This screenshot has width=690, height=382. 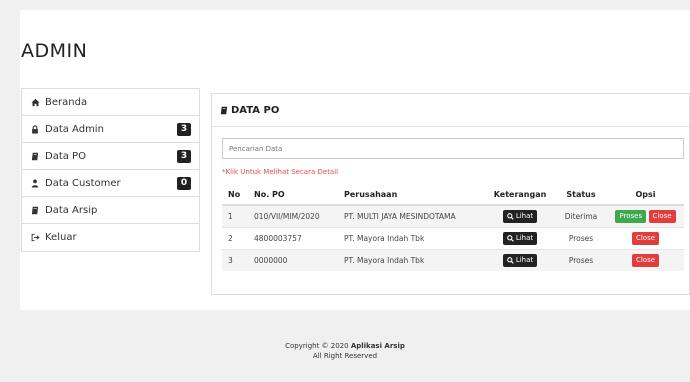 What do you see at coordinates (255, 110) in the screenshot?
I see `card-title: DATA PO` at bounding box center [255, 110].